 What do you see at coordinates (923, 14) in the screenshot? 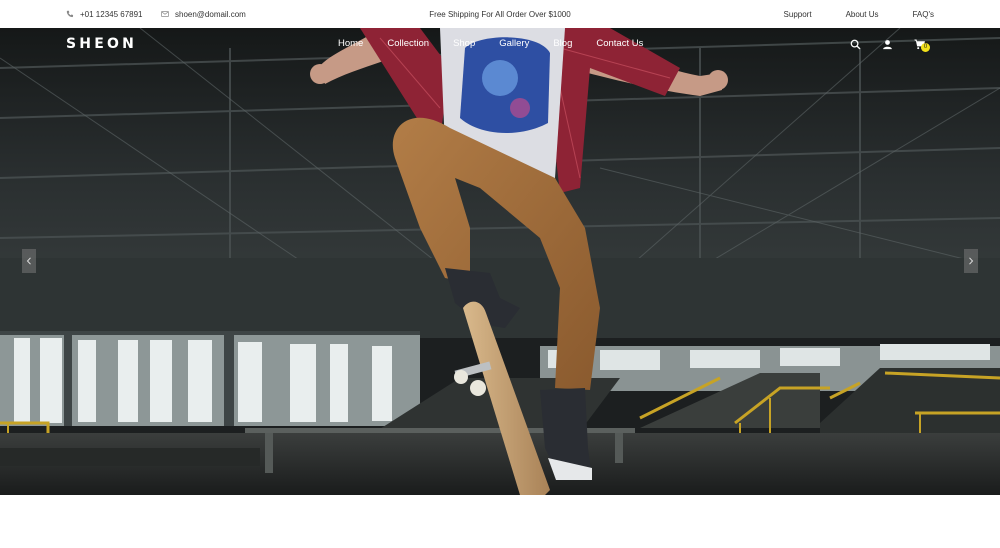
I see `faqs-link: FAQ's` at bounding box center [923, 14].